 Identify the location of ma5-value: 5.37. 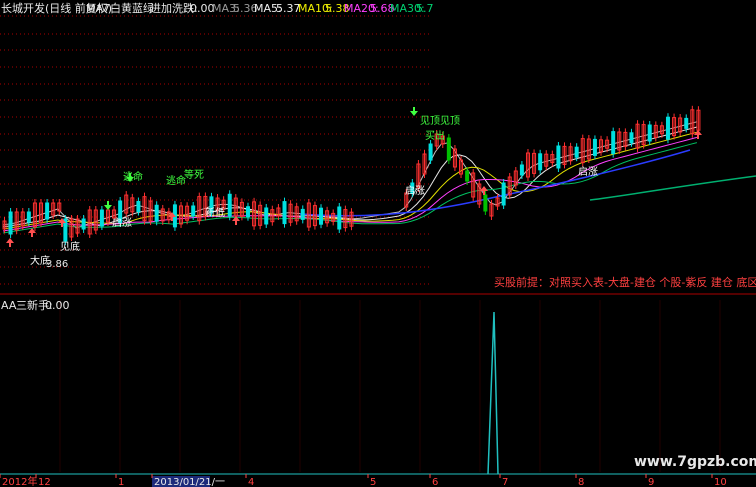
(288, 8).